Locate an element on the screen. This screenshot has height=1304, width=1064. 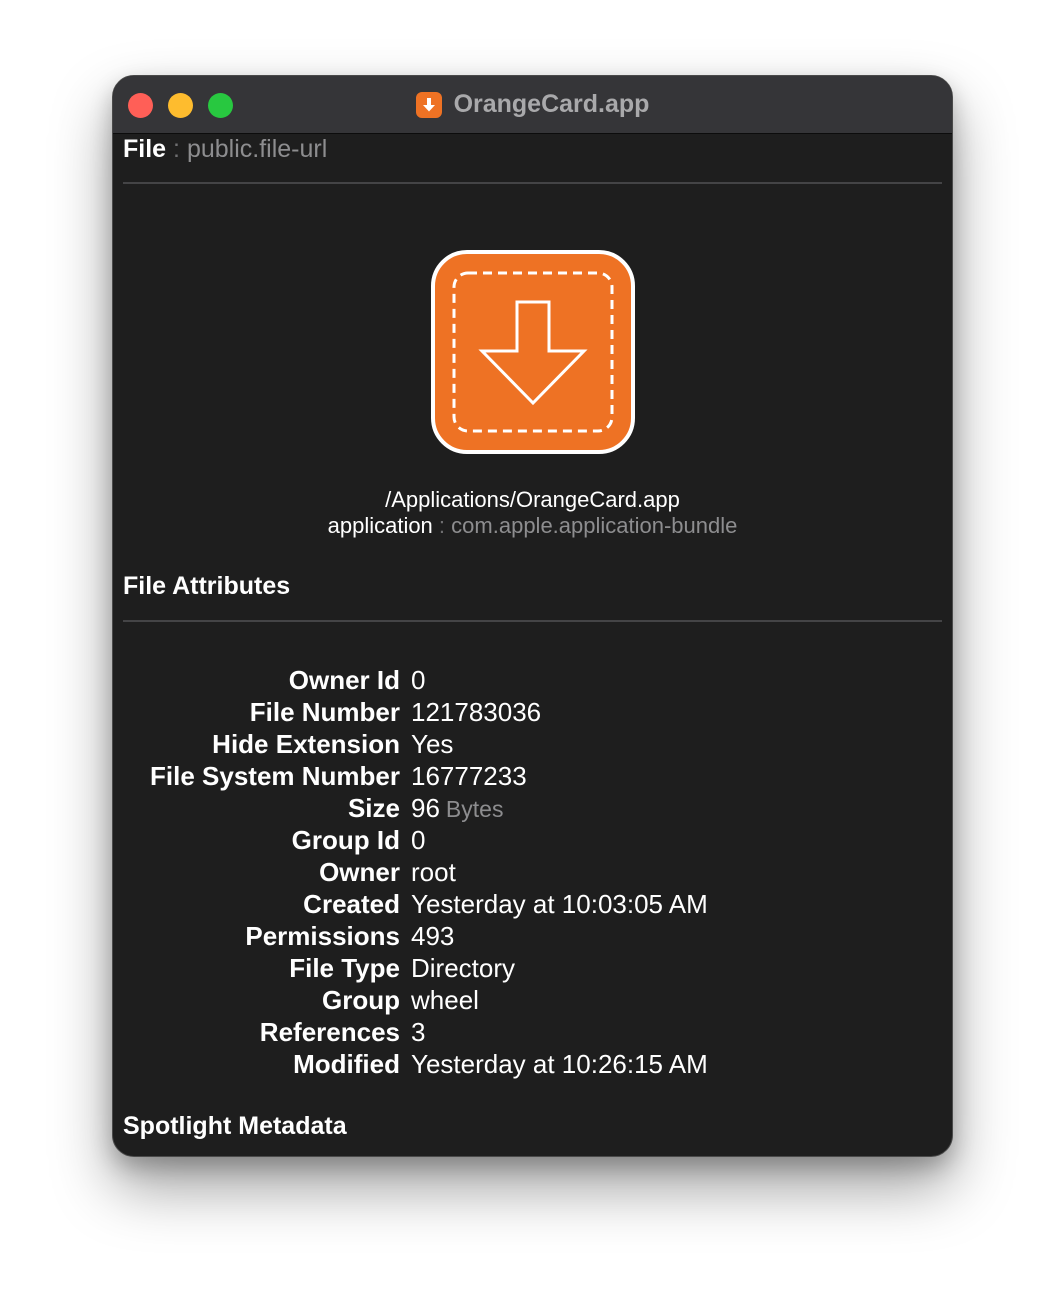
attribute-row-group-id: Group Id 0 is located at coordinates (532, 840).